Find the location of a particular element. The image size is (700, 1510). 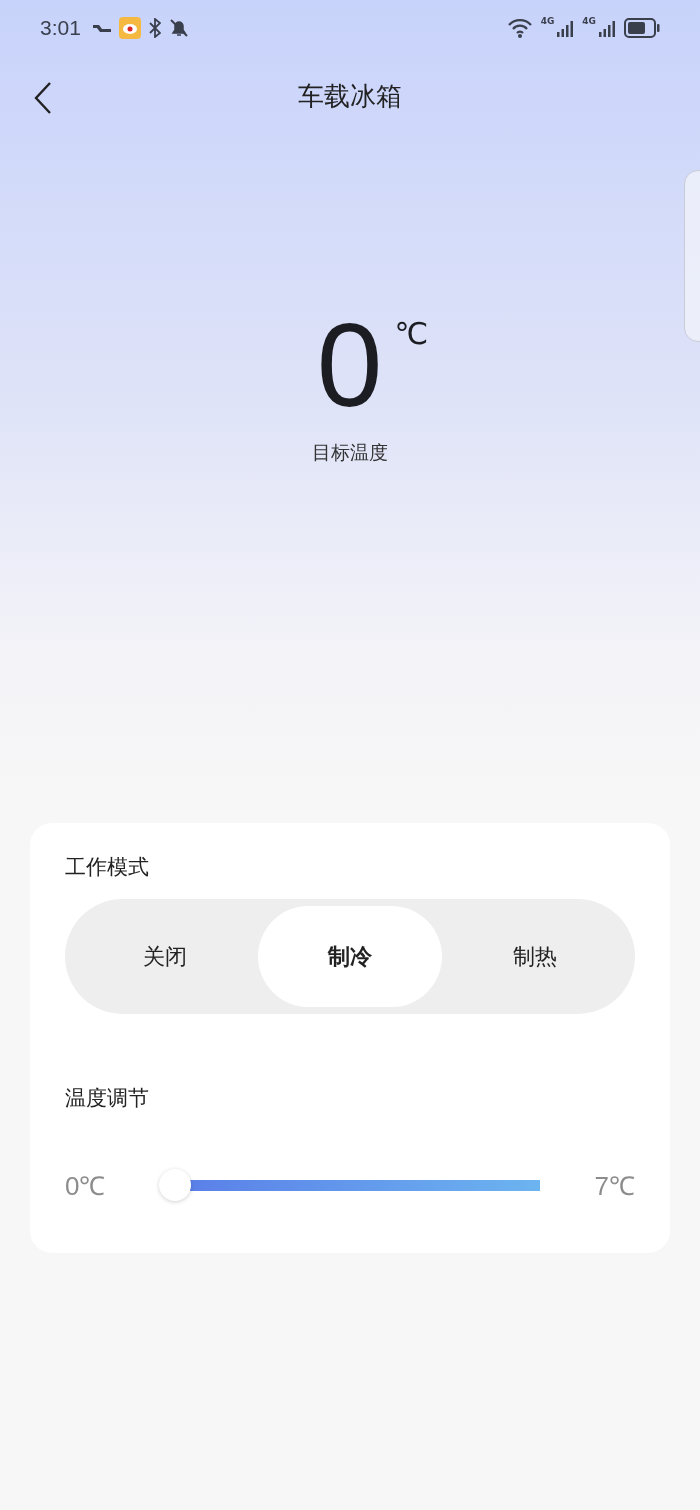

temperature-unit: ℃ is located at coordinates (411, 333).